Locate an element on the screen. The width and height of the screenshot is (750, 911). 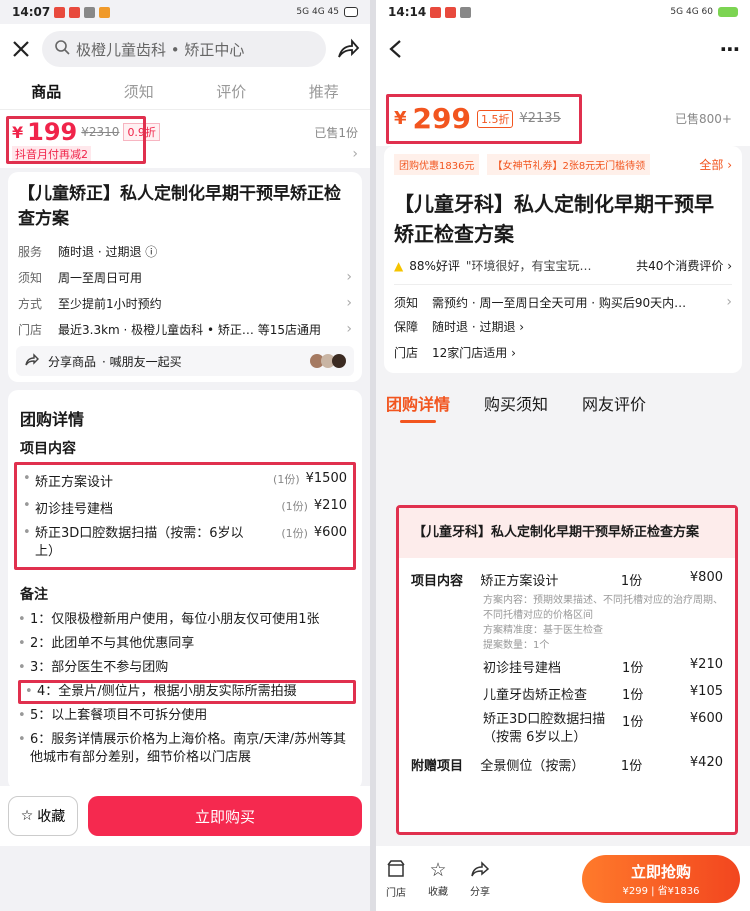
search-text: 极橙儿童齿科 • 矫正中心 is located at coordinates (160, 49).